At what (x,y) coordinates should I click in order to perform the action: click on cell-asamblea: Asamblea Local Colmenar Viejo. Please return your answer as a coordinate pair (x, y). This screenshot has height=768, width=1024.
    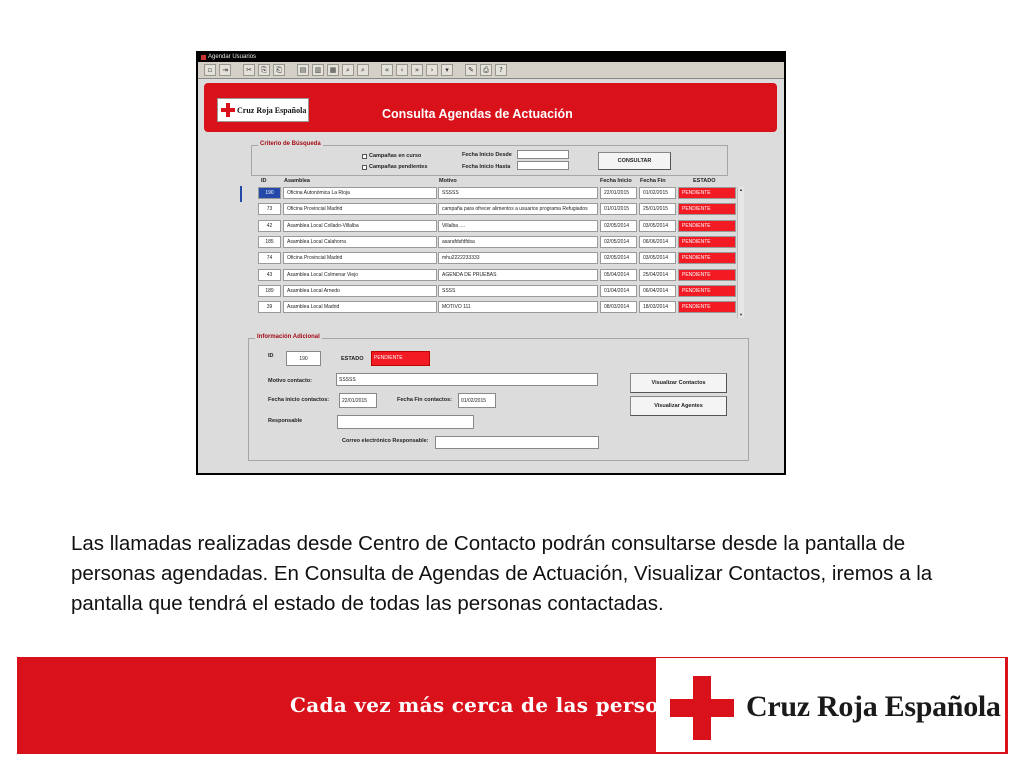
    Looking at the image, I should click on (360, 274).